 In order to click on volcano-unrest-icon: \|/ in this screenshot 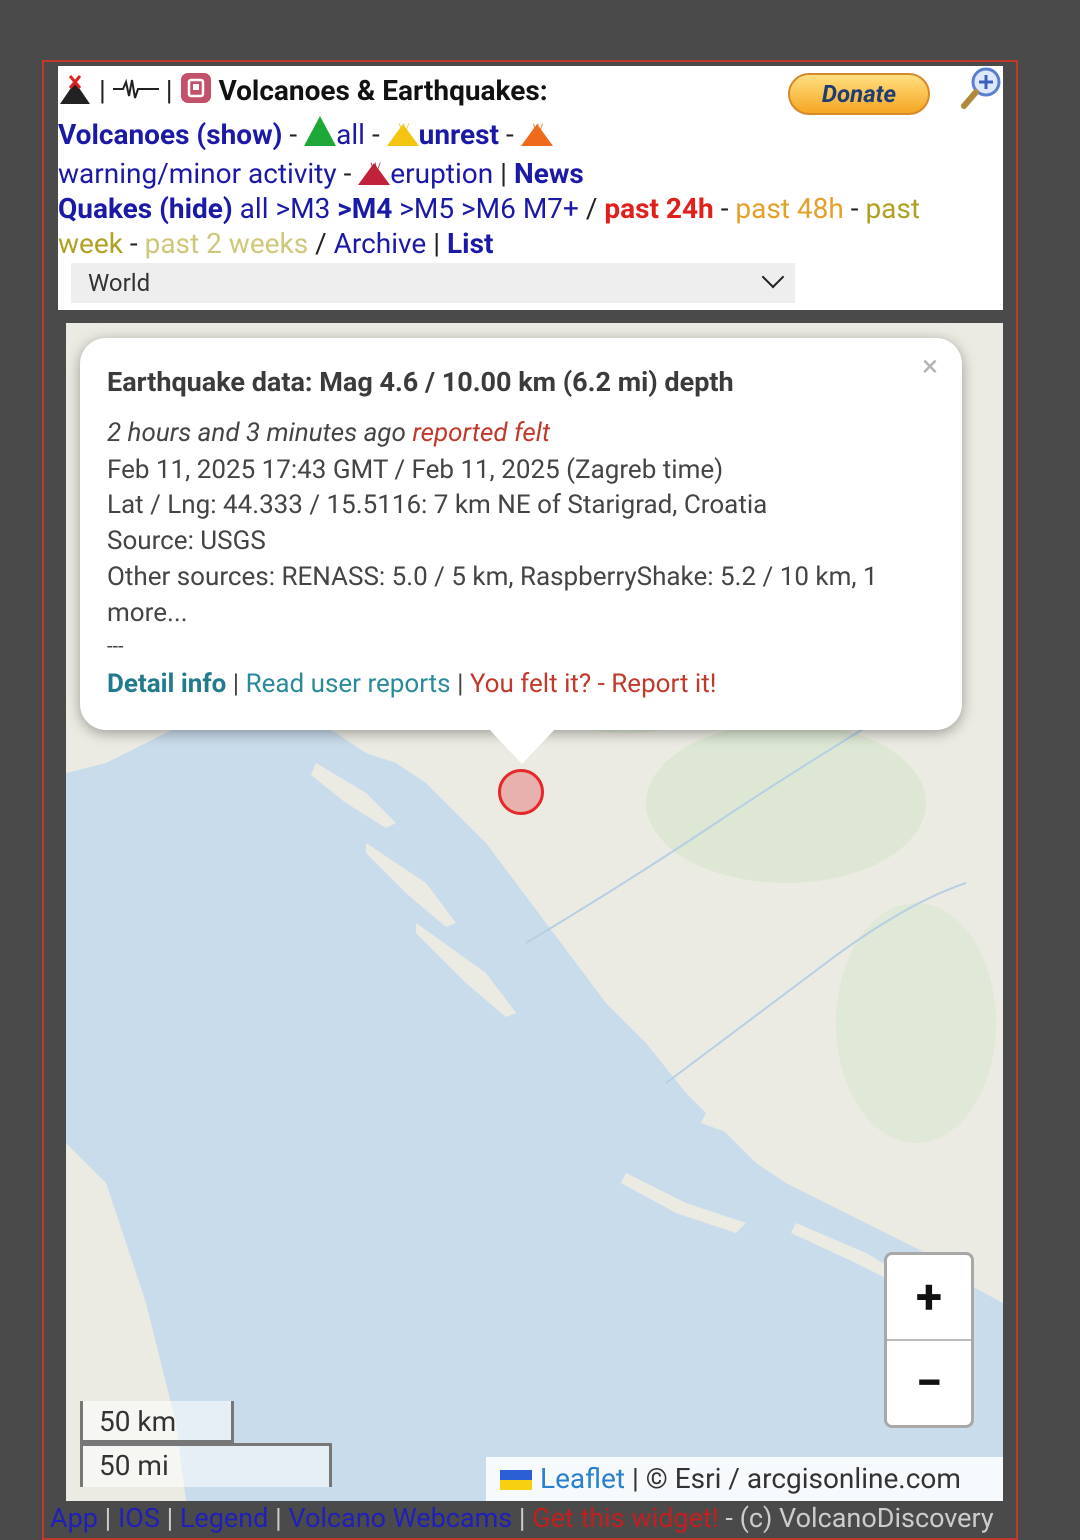, I will do `click(402, 134)`.